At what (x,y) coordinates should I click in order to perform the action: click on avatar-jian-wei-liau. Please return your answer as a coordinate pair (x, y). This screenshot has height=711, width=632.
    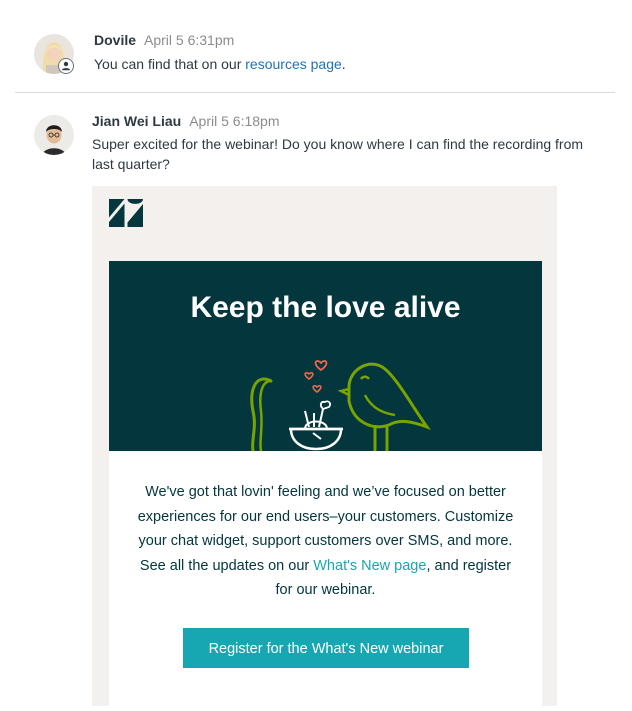
    Looking at the image, I should click on (54, 135).